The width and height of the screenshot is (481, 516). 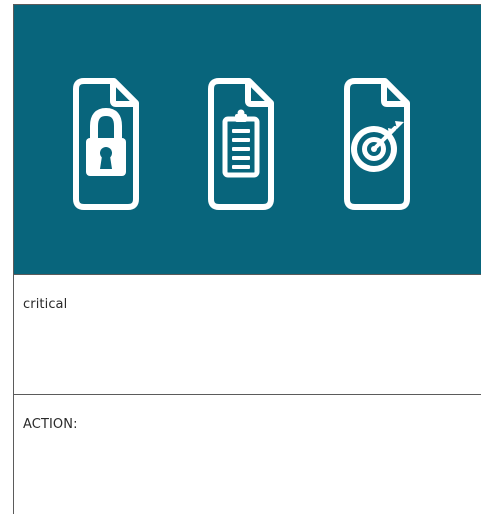 I want to click on target-document-icon, so click(x=377, y=142).